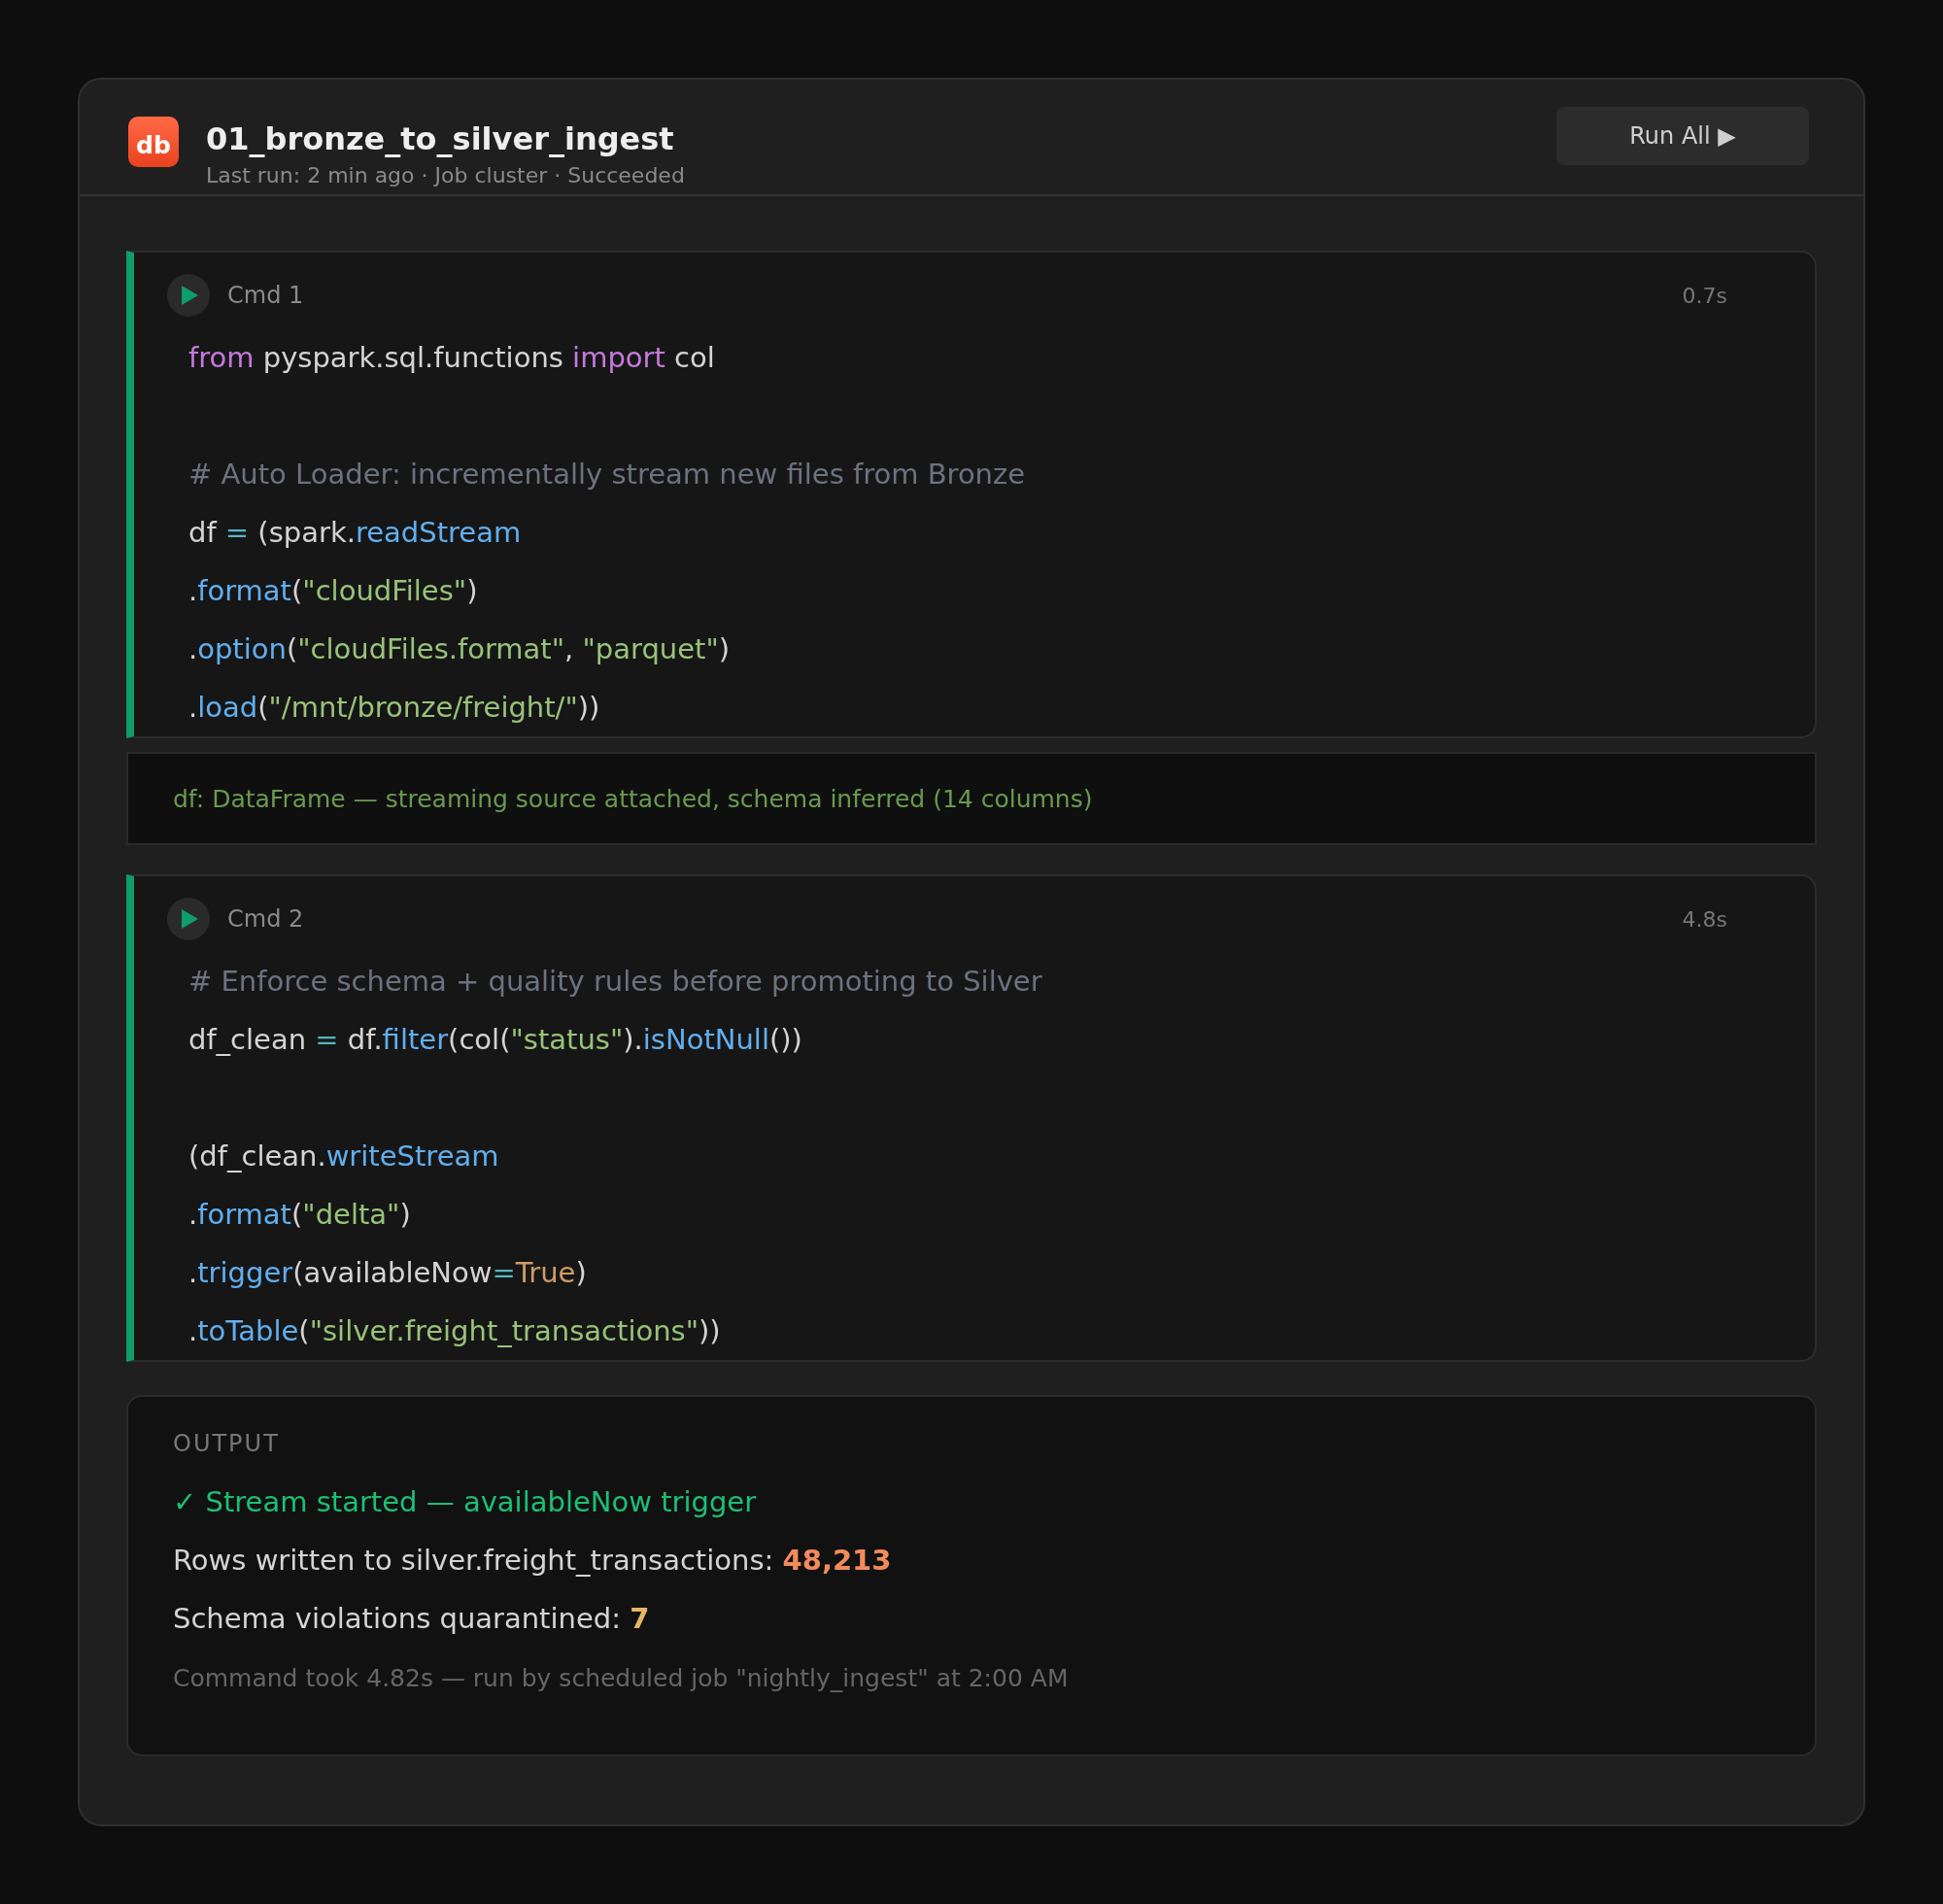 Image resolution: width=1943 pixels, height=1904 pixels. What do you see at coordinates (446, 175) in the screenshot?
I see `run-status: Last run: 2 min ago · Job cluster · Succeeded` at bounding box center [446, 175].